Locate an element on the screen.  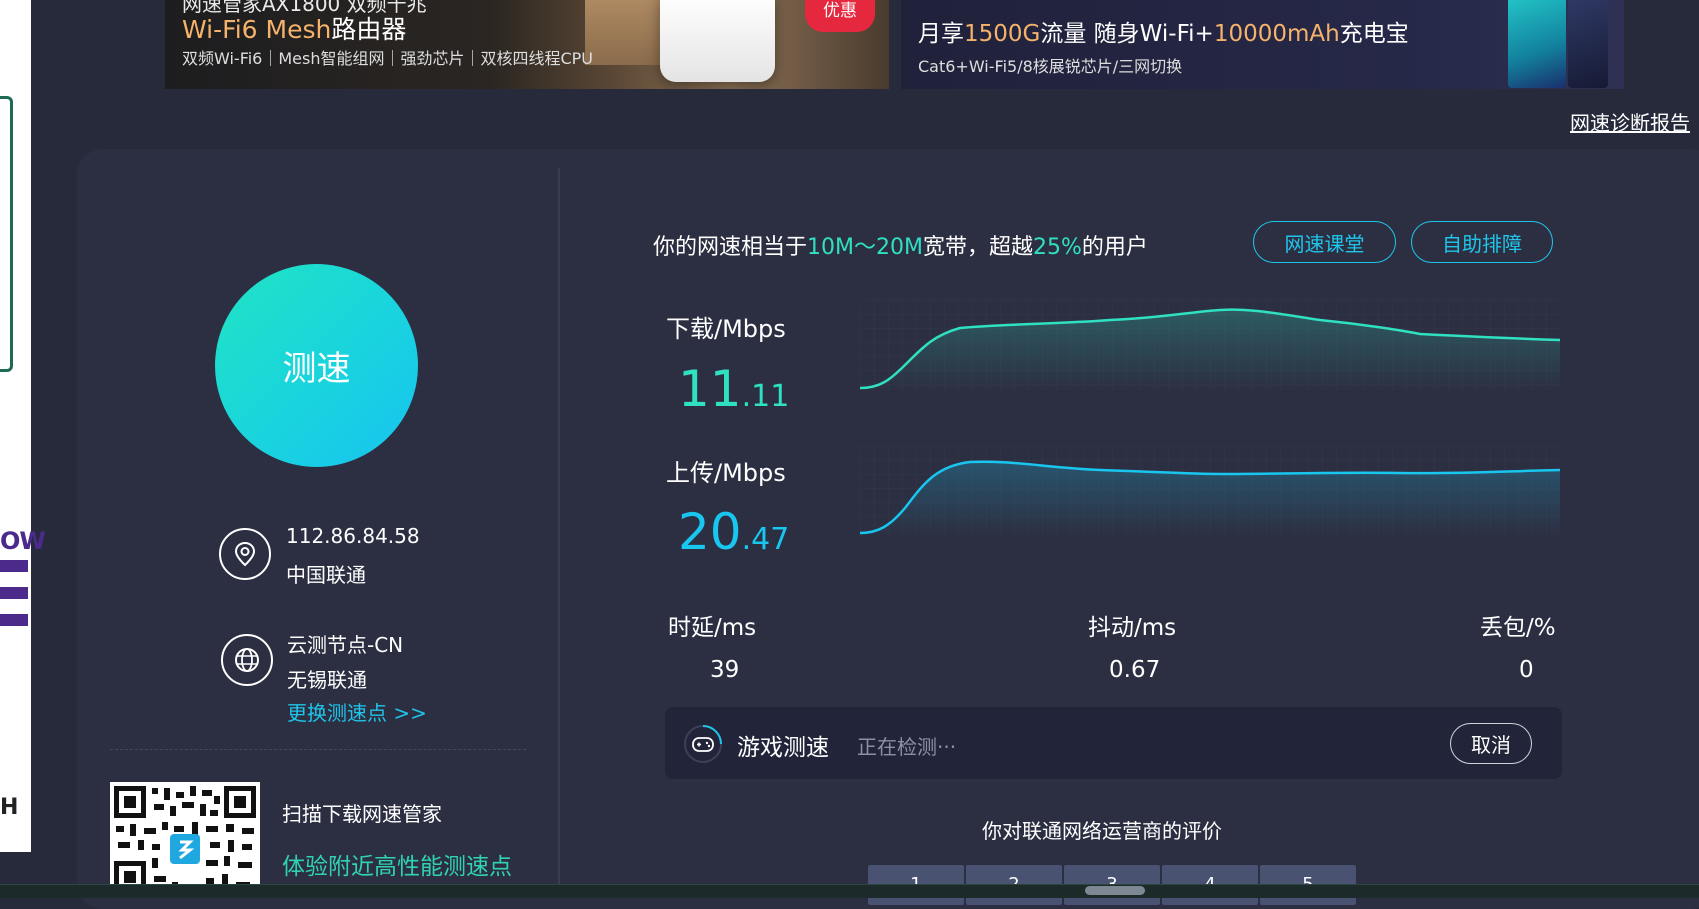
banner-headline: Wi-Fi6 Mesh路由器 is located at coordinates (294, 29).